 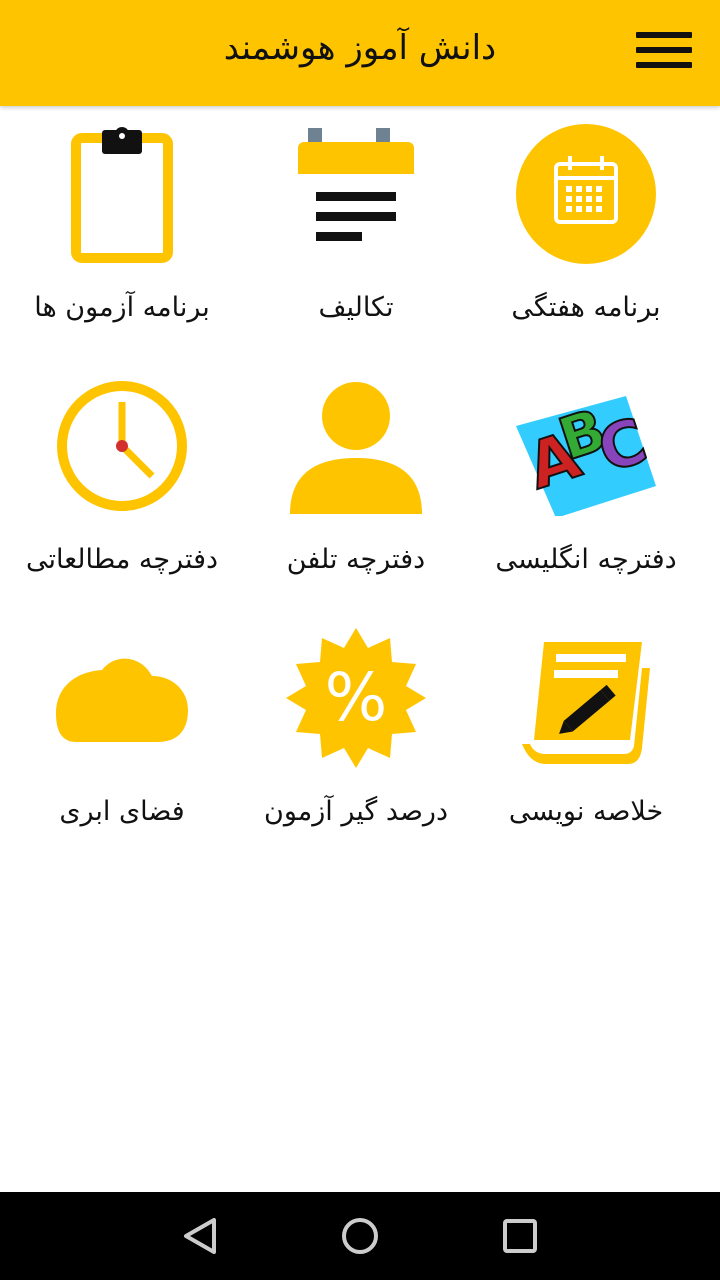 I want to click on home-circle-icon, so click(x=360, y=1236).